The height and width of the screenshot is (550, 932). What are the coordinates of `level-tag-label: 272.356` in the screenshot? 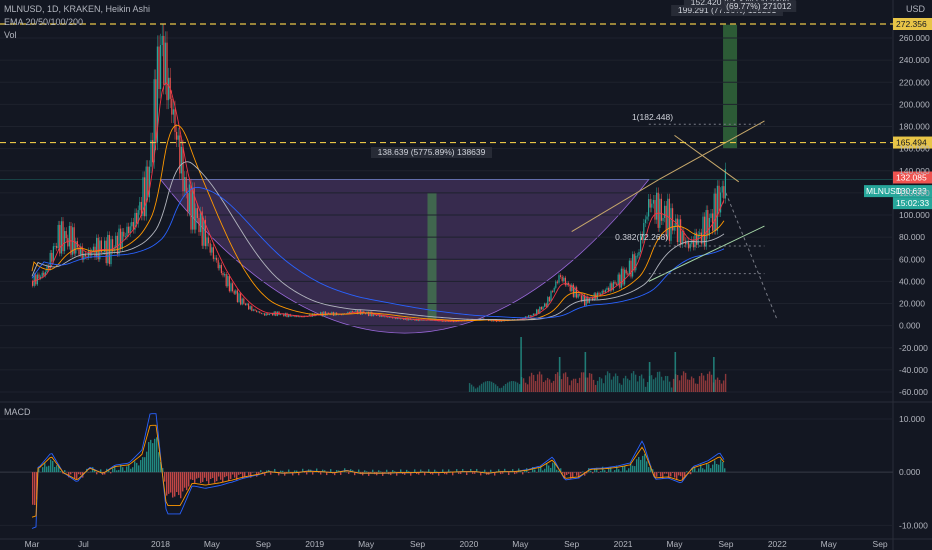 It's located at (911, 24).